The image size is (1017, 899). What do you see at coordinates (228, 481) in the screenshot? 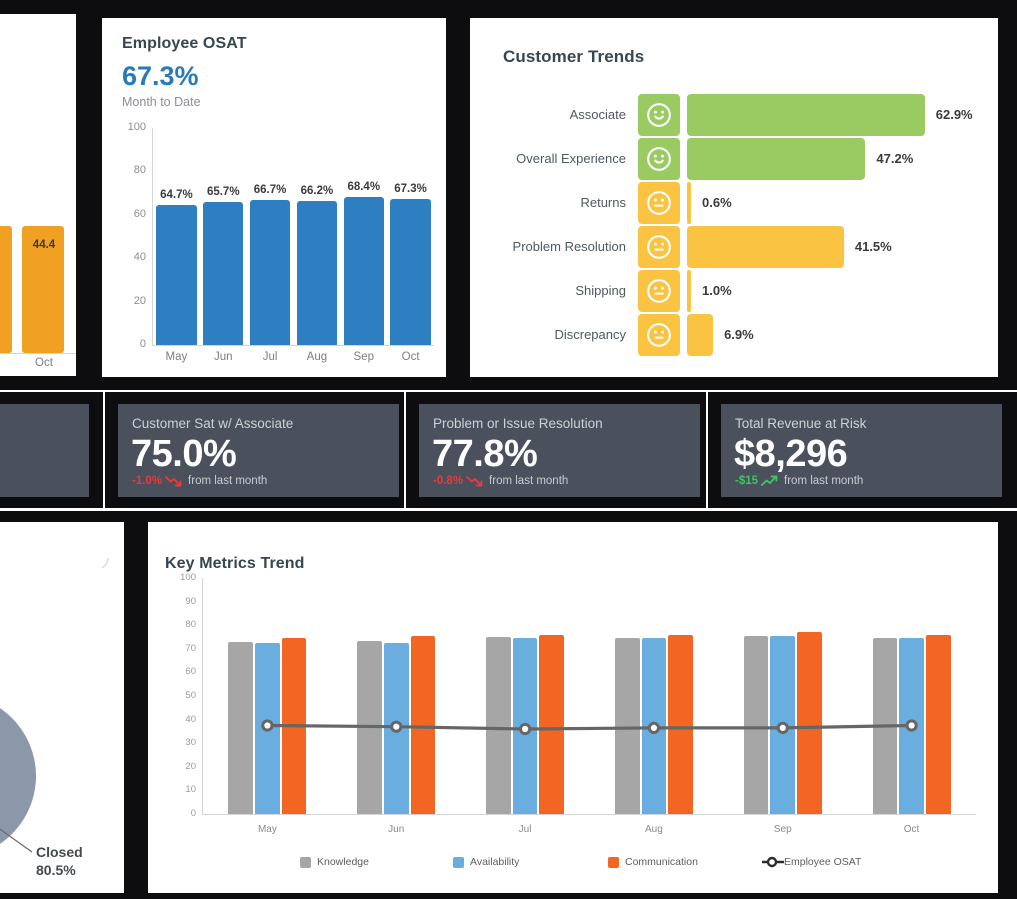
I see `kpi-note: from last month` at bounding box center [228, 481].